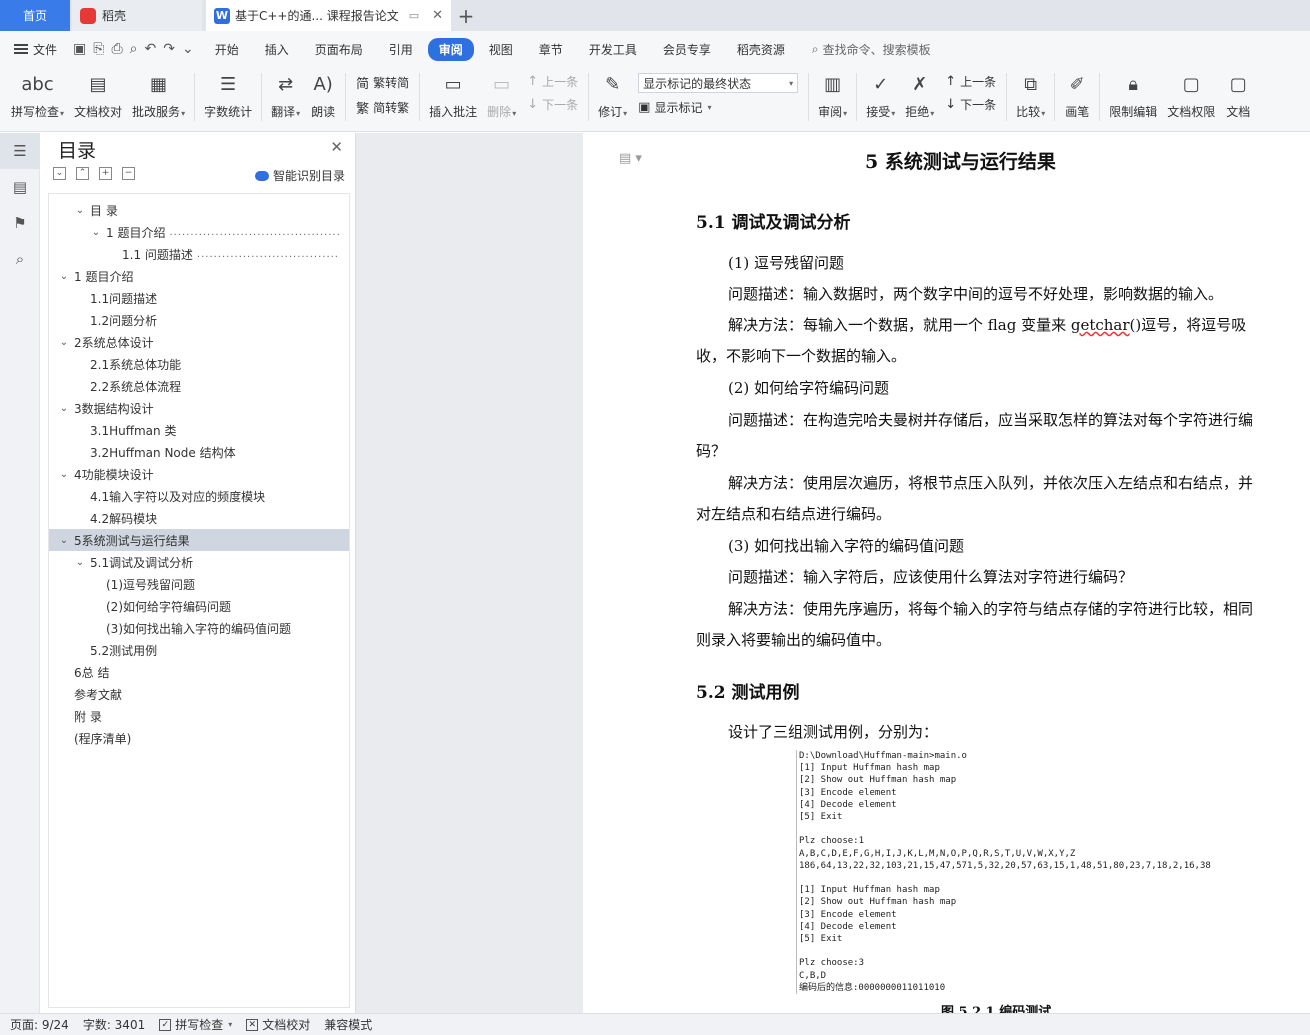 The width and height of the screenshot is (1310, 1035). Describe the element at coordinates (20, 151) in the screenshot. I see `toc-panel-icon: ☰` at that location.